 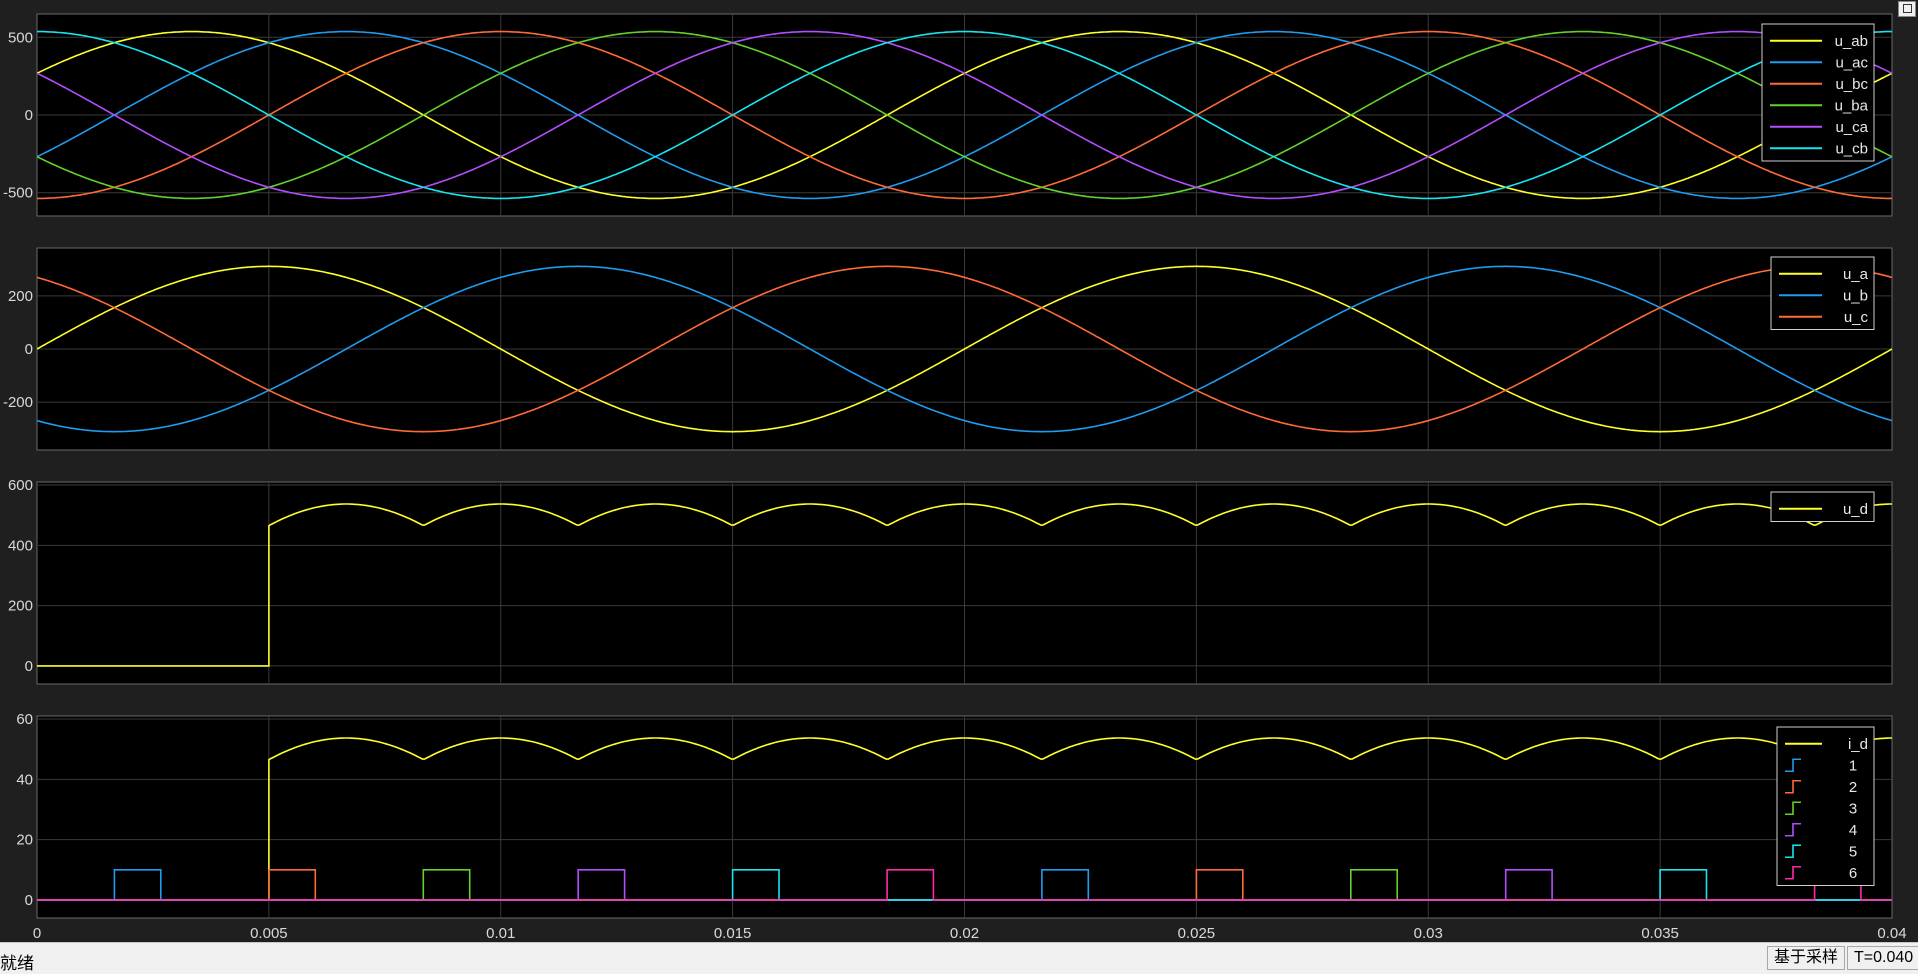 I want to click on sampling-mode-label: 基于采样, so click(x=1806, y=958).